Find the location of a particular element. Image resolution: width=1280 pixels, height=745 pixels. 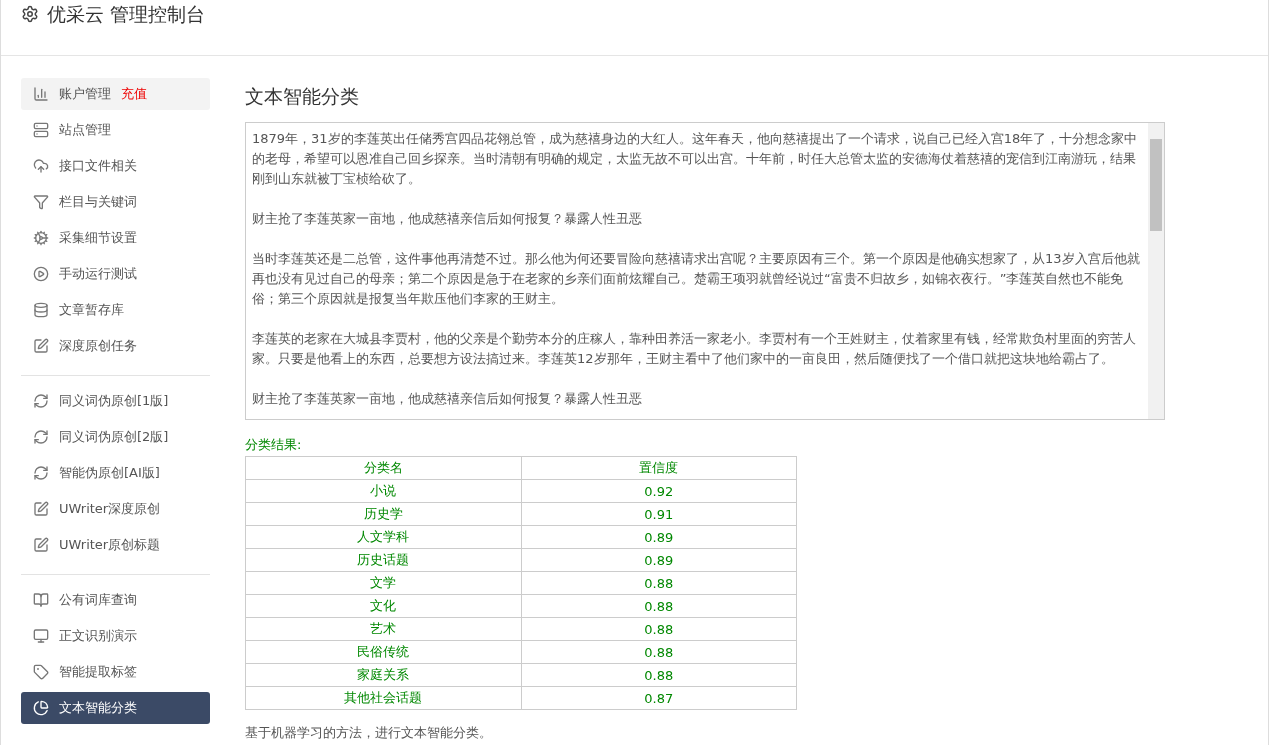

table-cell: 历史学 is located at coordinates (383, 514).